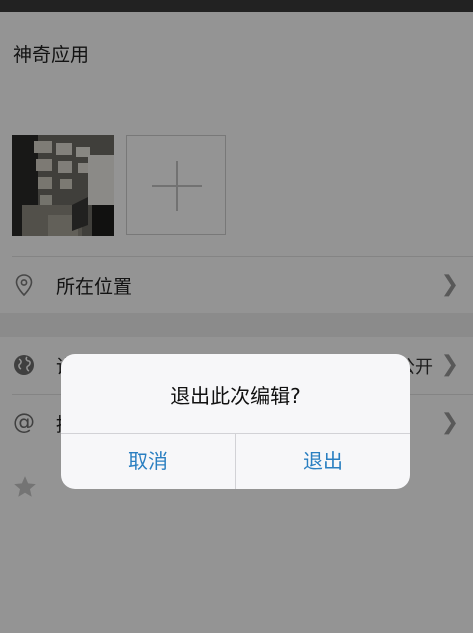 The height and width of the screenshot is (633, 473). I want to click on dialog-title: 退出此次编辑?, so click(235, 396).